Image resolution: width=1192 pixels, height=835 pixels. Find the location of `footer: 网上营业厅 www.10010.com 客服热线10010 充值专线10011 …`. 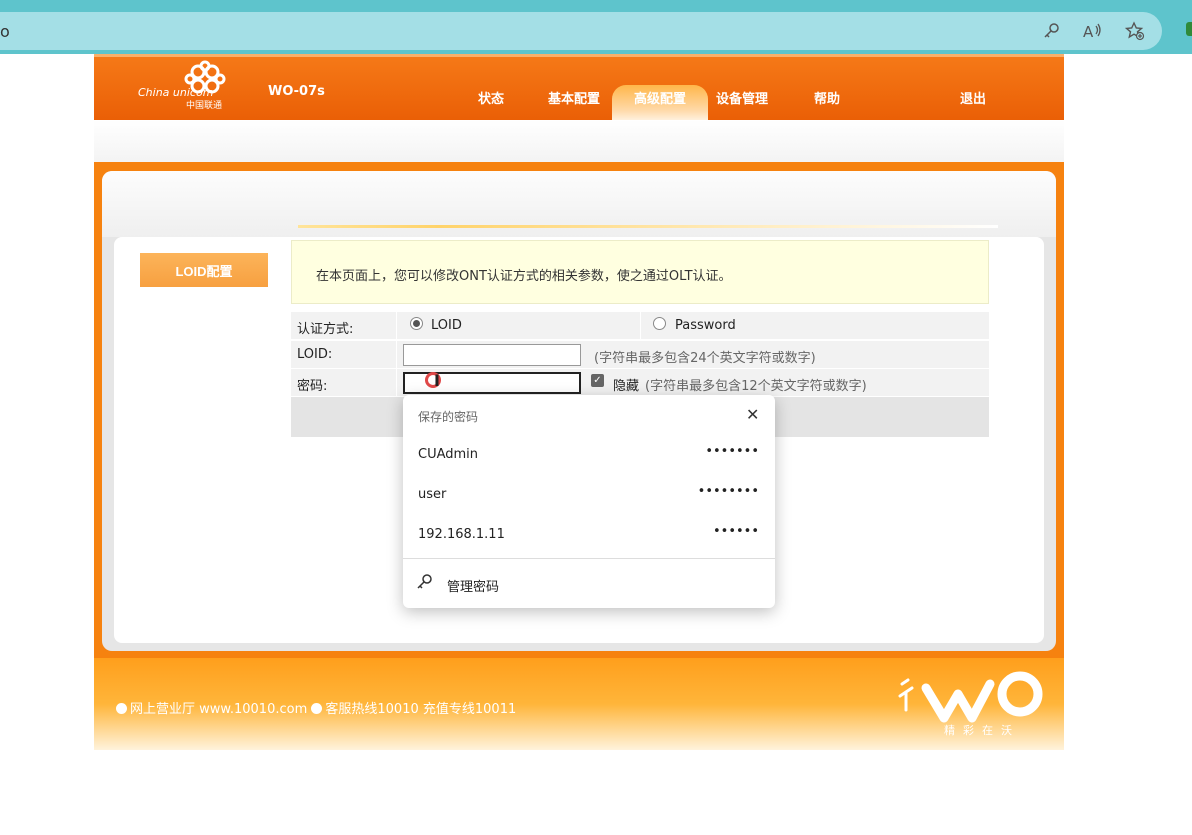

footer: 网上营业厅 www.10010.com 客服热线10010 充值专线10011 … is located at coordinates (579, 704).